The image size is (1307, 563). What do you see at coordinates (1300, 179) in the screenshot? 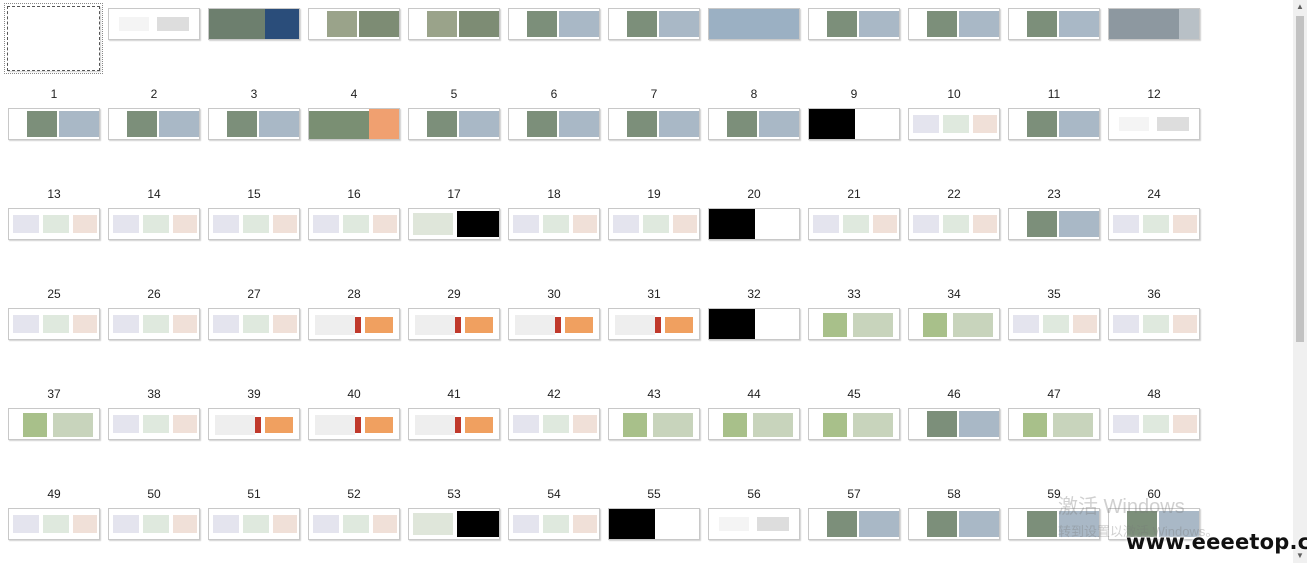
I see `scrollbar-thumb` at bounding box center [1300, 179].